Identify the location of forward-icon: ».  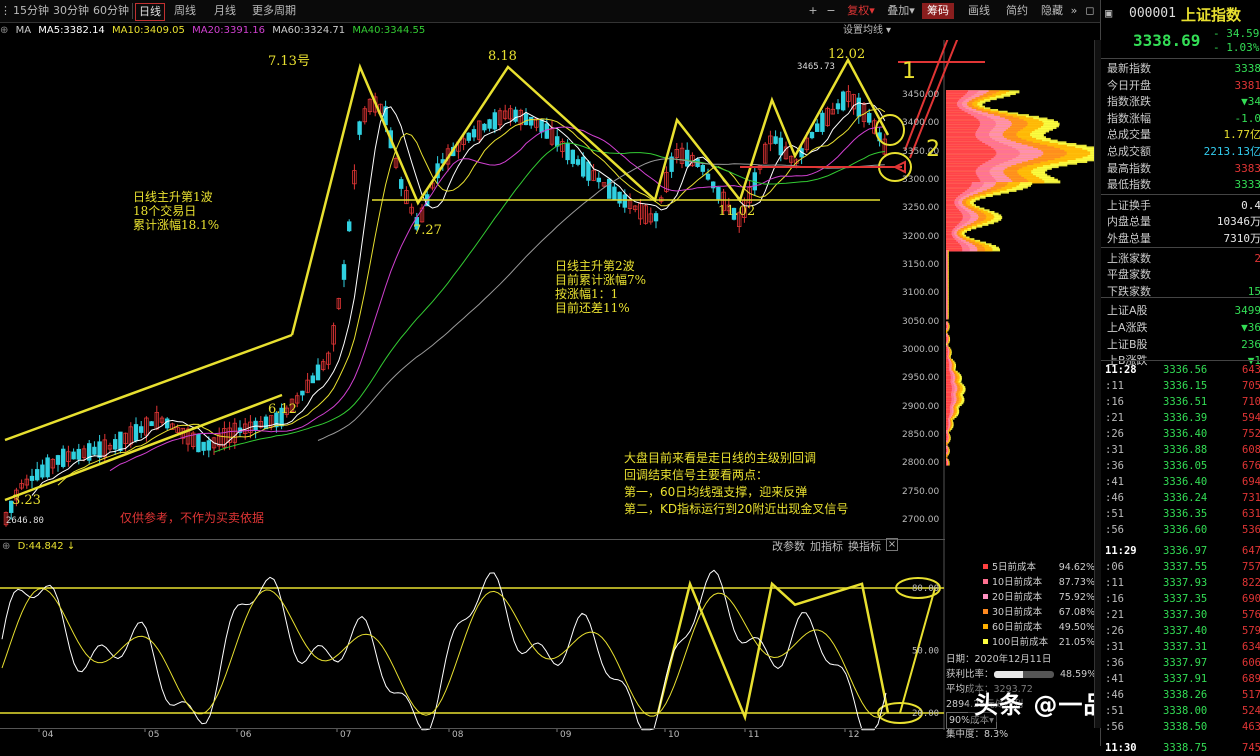
(1074, 11).